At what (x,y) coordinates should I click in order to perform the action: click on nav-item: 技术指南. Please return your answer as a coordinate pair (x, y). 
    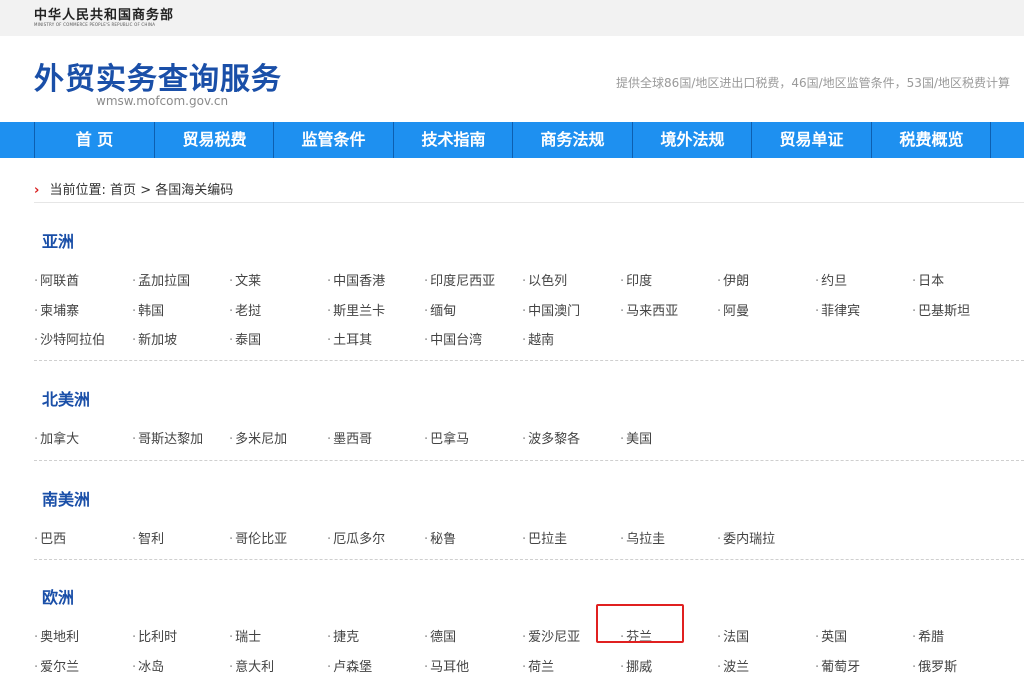
    Looking at the image, I should click on (453, 140).